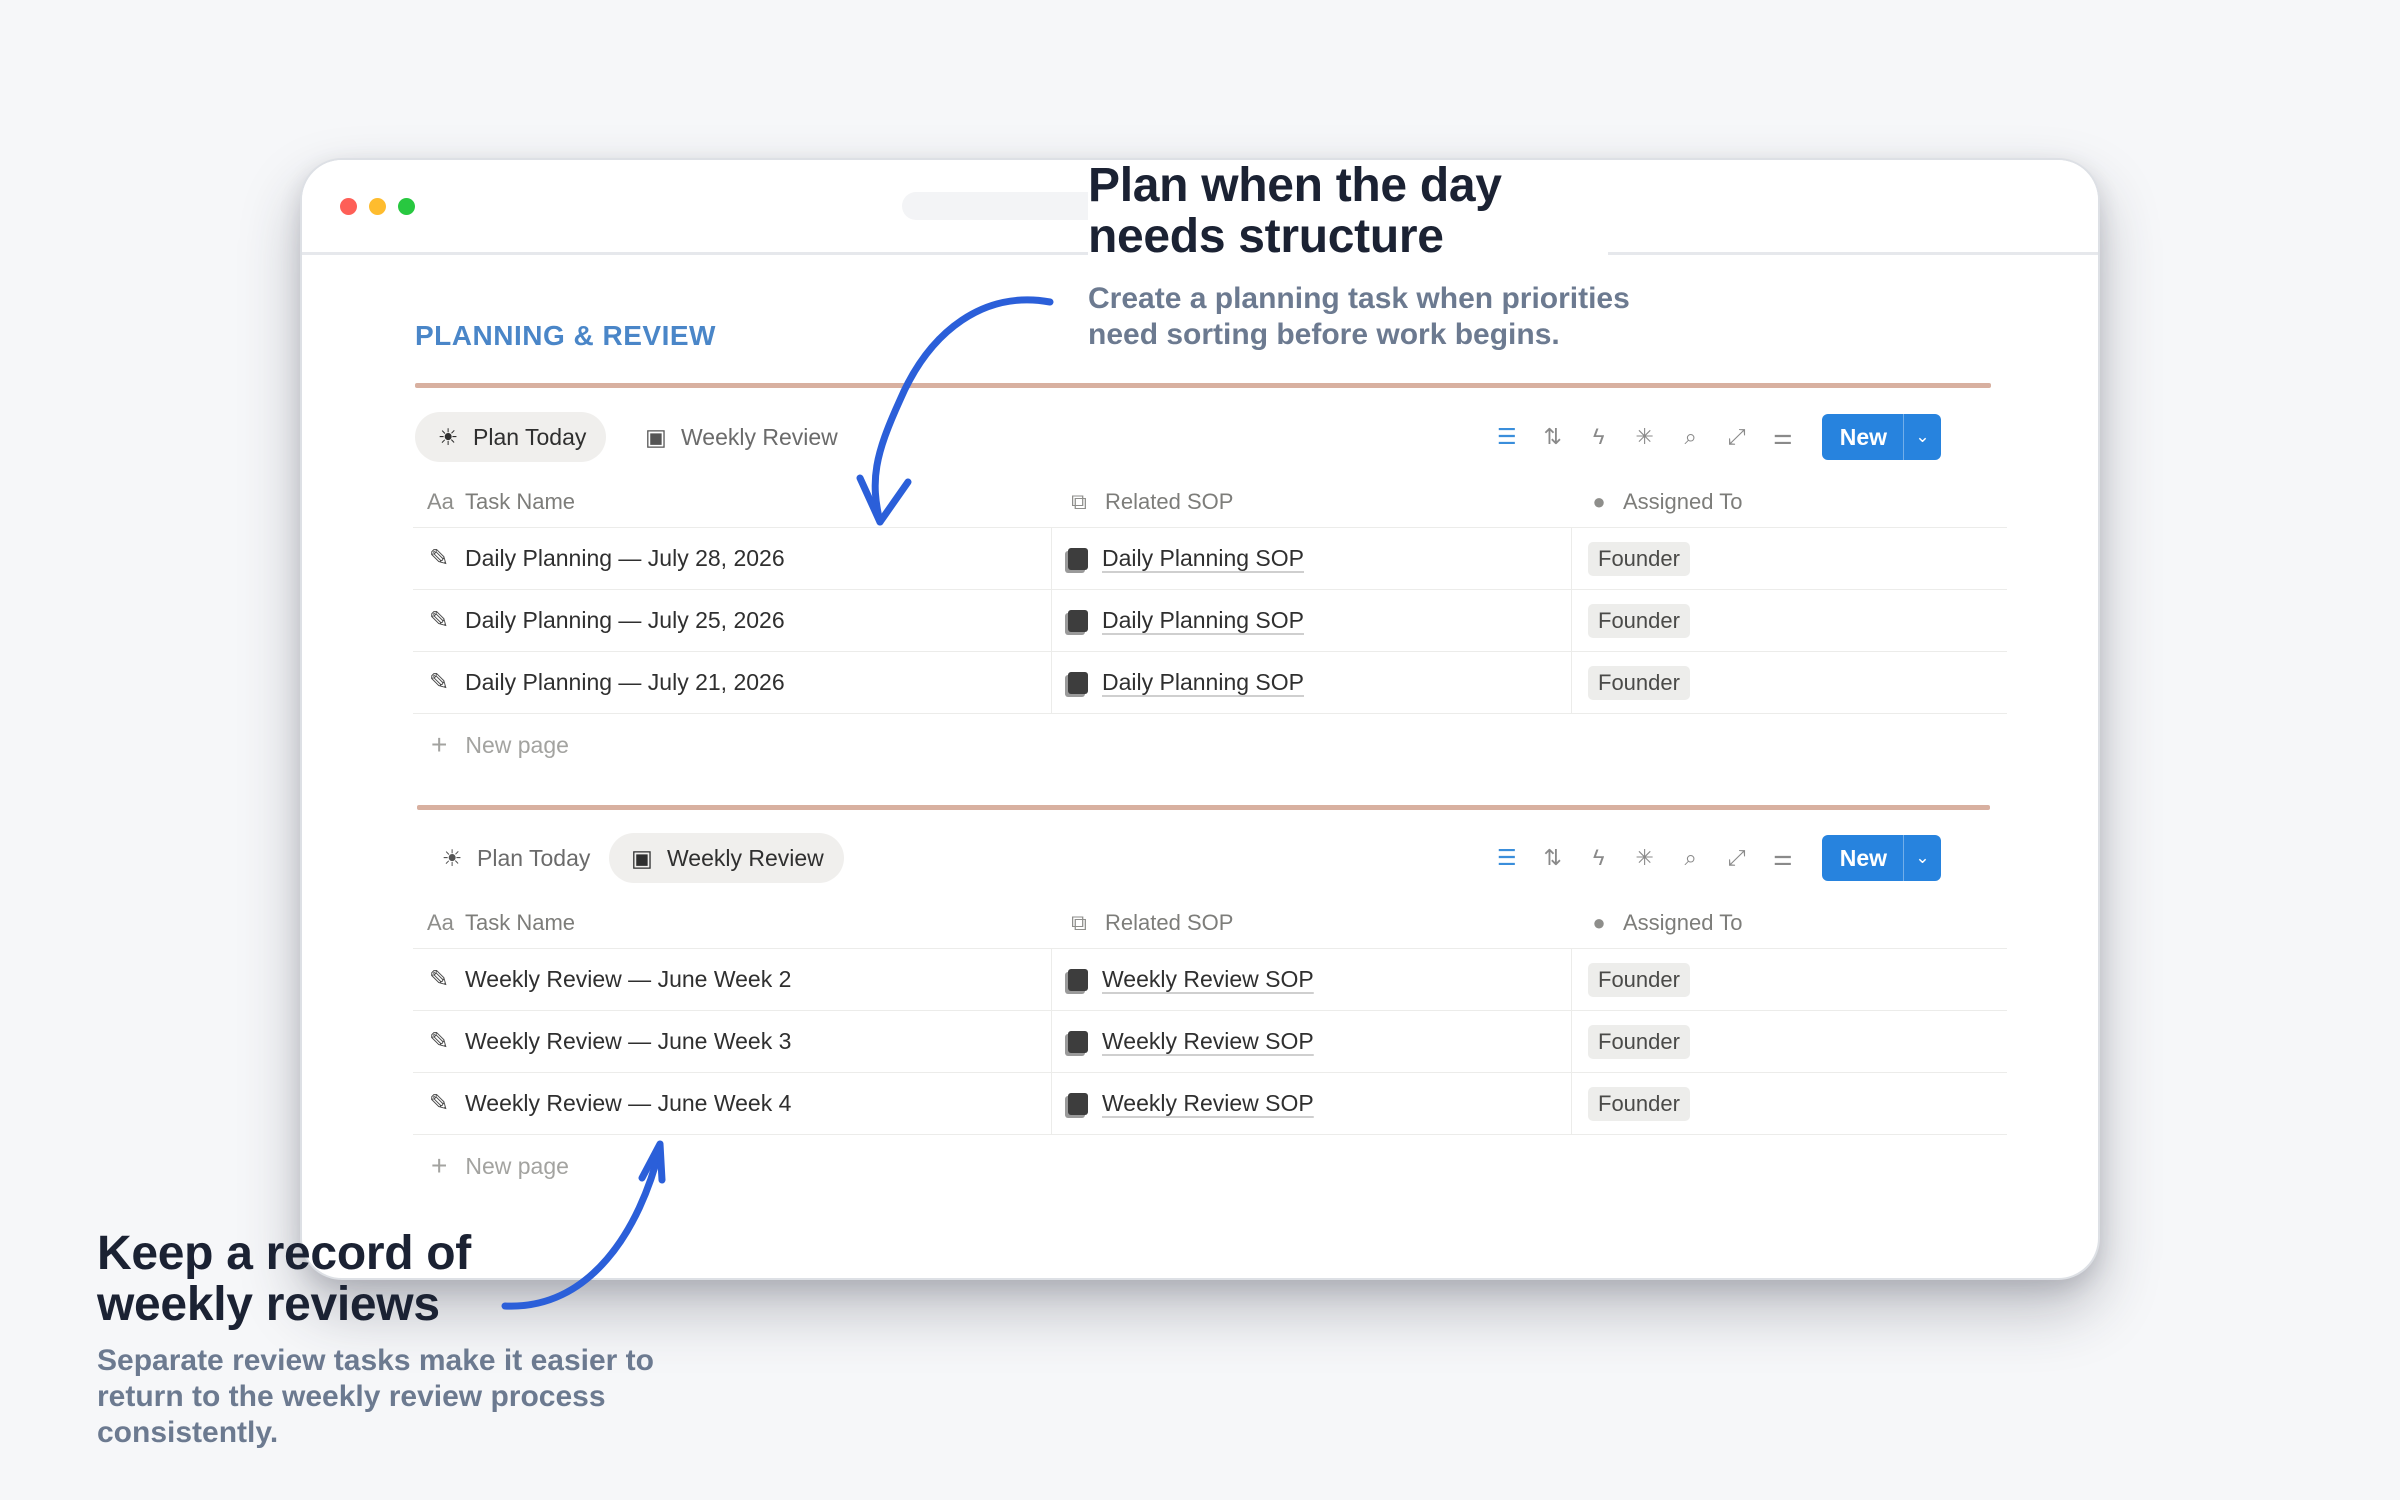  I want to click on task-name: Weekly Review — June Week 3, so click(628, 1041).